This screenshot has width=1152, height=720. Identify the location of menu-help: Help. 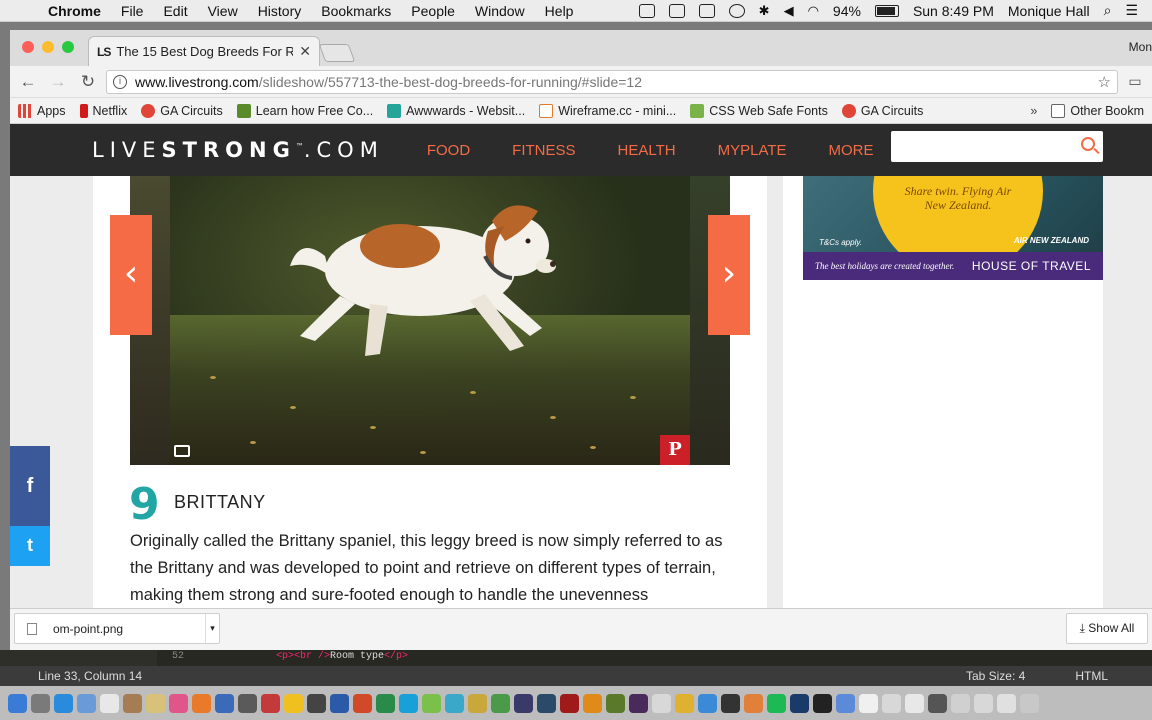
(559, 11).